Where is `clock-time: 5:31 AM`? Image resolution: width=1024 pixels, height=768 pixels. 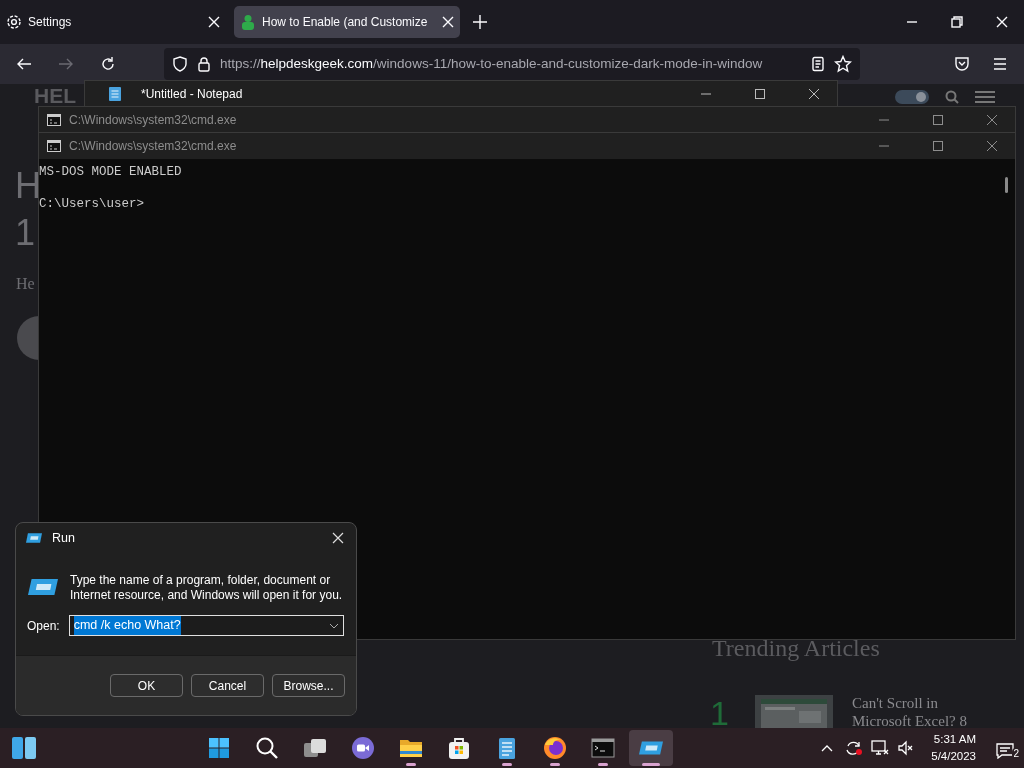 clock-time: 5:31 AM is located at coordinates (953, 739).